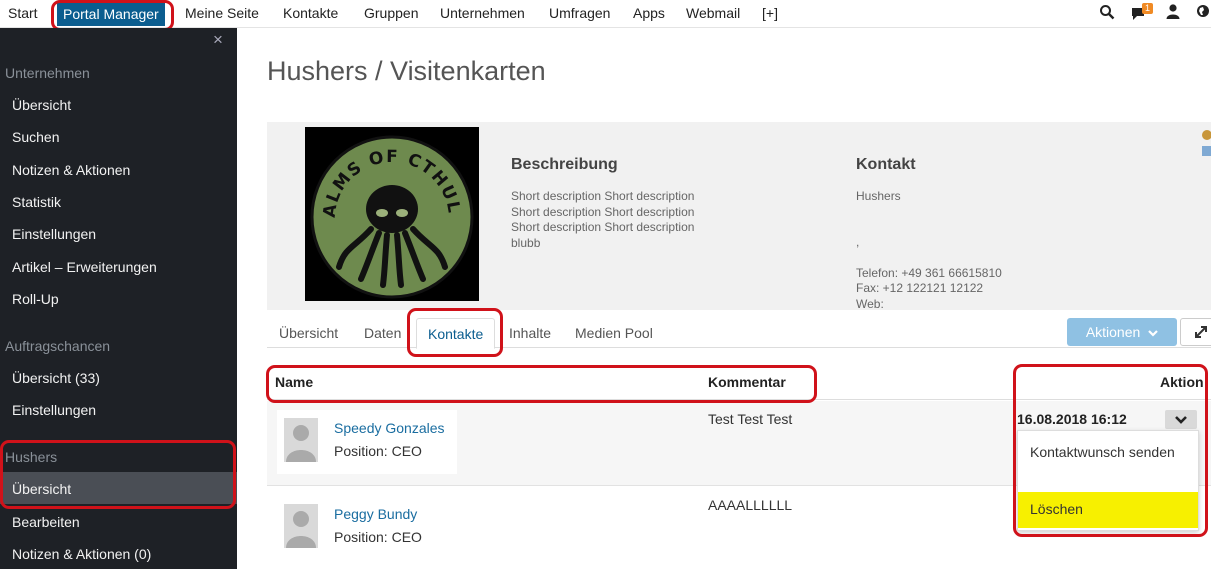 The image size is (1211, 569). I want to click on sidebar-item-hushers-uebersicht: Übersicht, so click(41, 489).